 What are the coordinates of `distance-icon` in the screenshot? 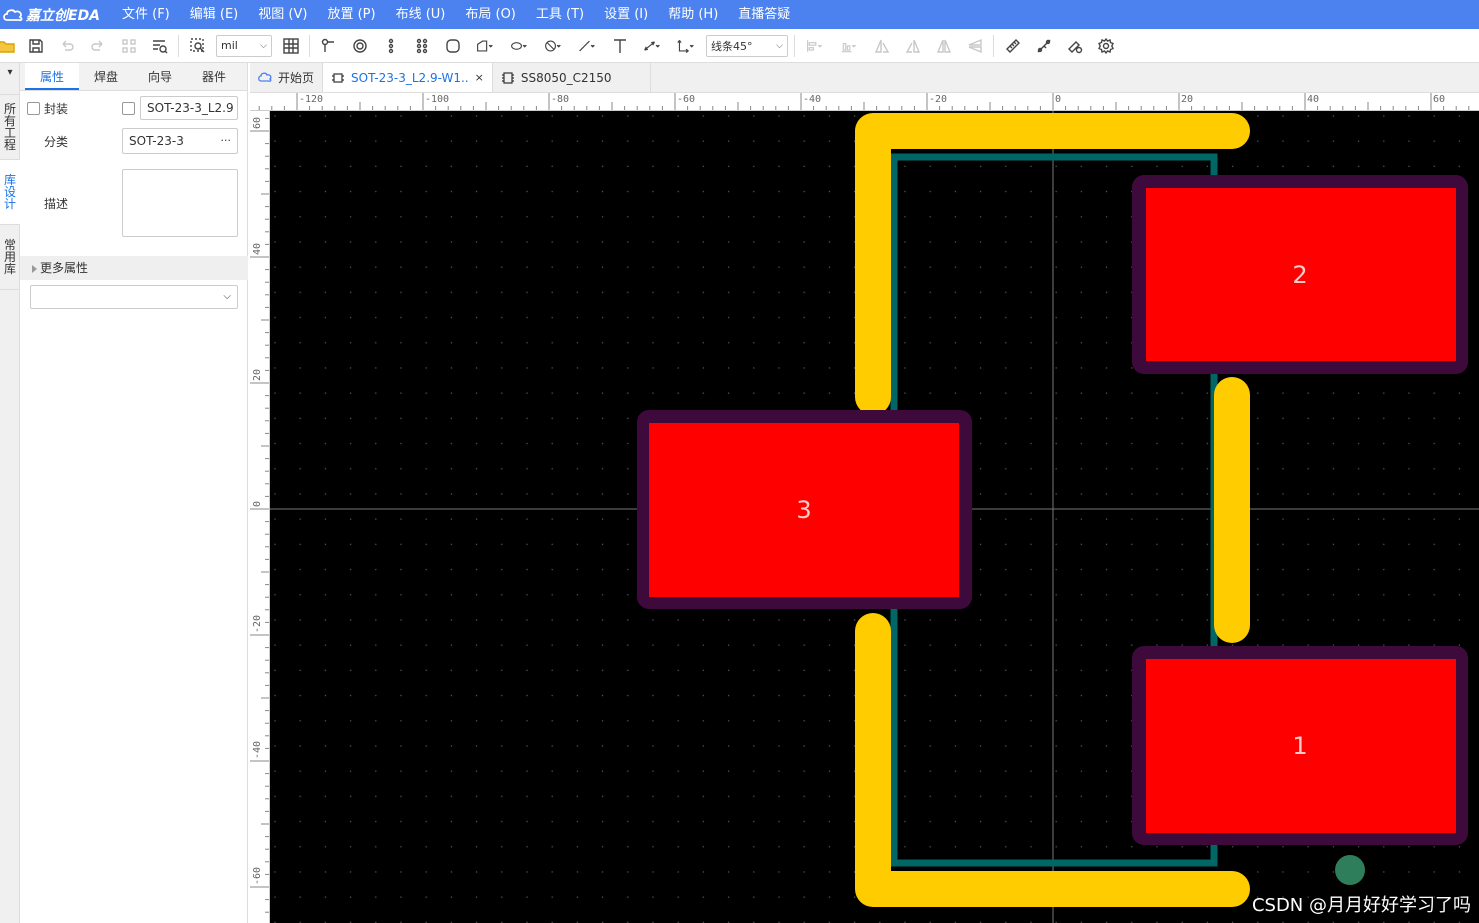 It's located at (1043, 45).